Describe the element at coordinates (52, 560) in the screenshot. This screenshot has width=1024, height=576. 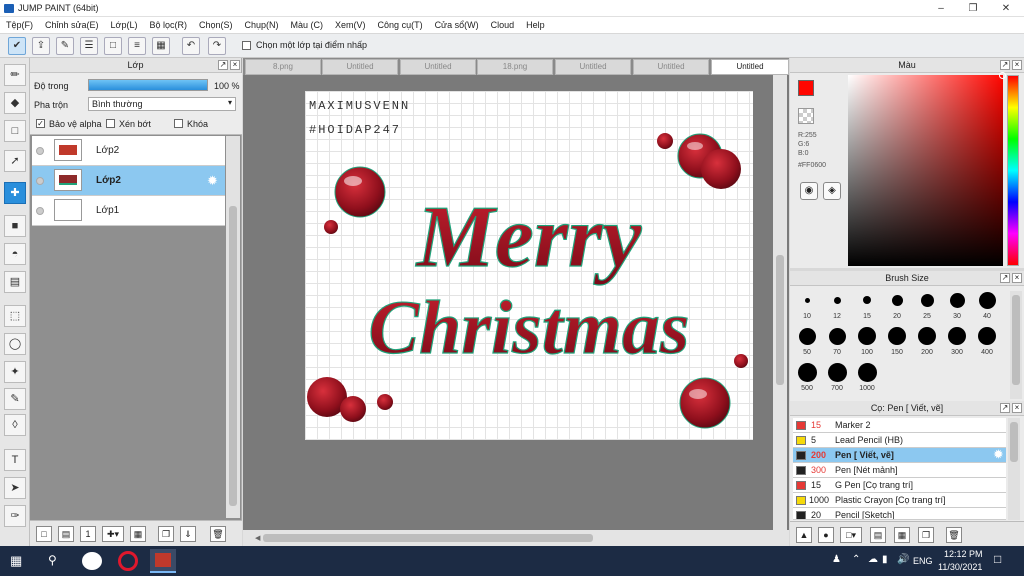
I see `search-icon: ⚲` at that location.